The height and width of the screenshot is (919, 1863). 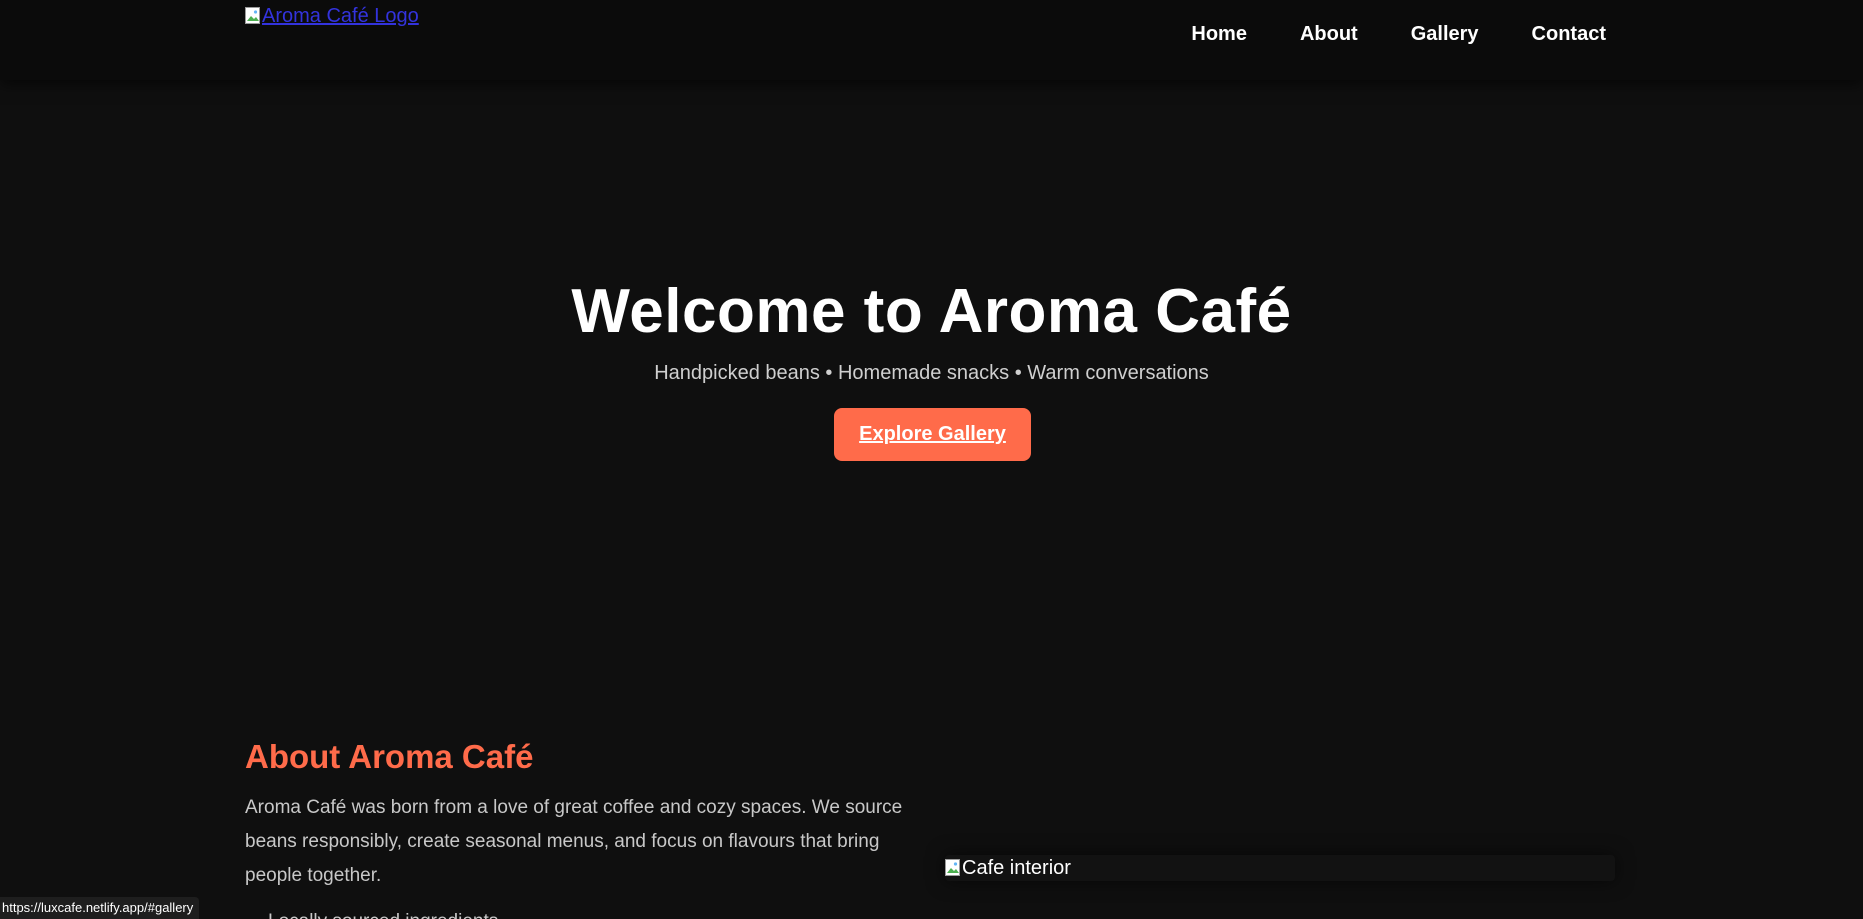 I want to click on main-nav: Home About Gallery Contact, so click(x=1398, y=34).